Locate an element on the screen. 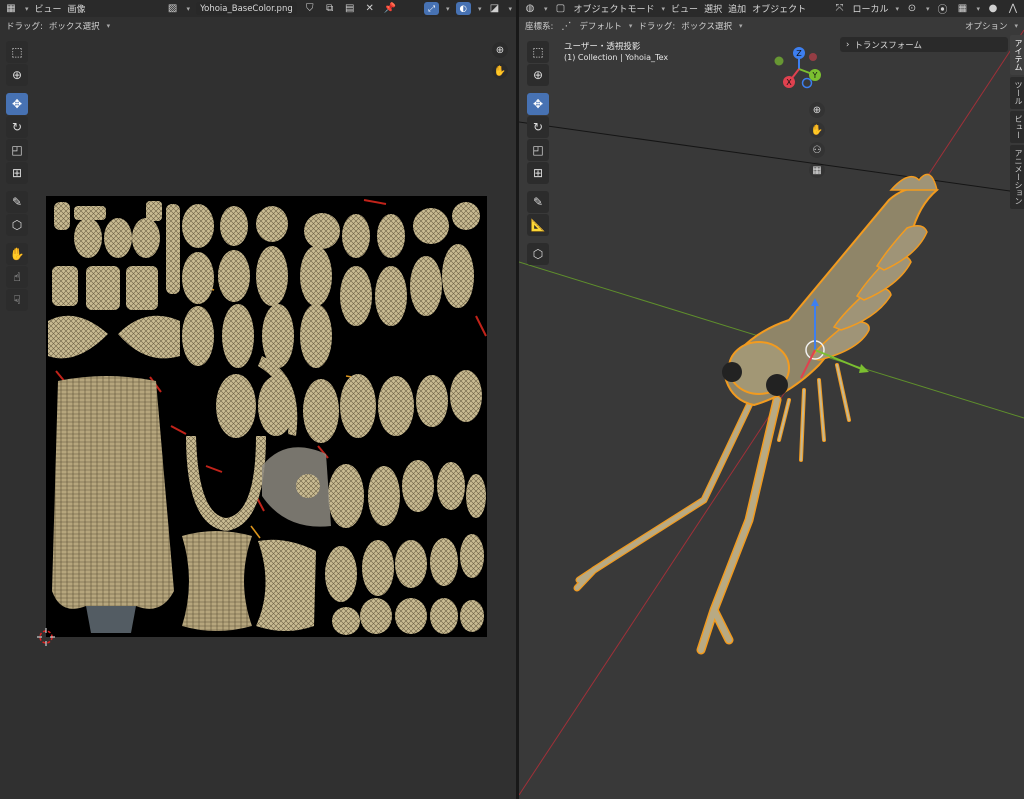 This screenshot has width=1024, height=799. menu-image: 画像 is located at coordinates (77, 8).